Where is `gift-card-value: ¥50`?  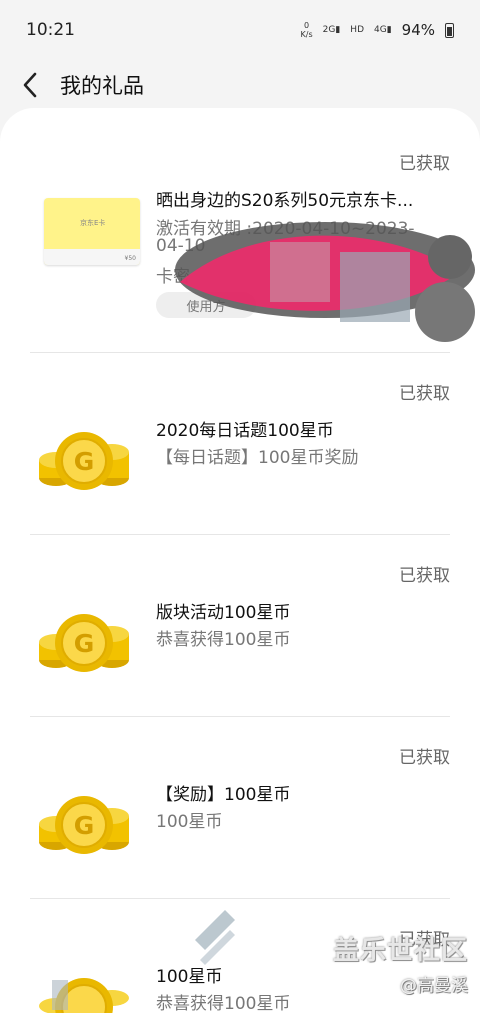
gift-card-value: ¥50 is located at coordinates (130, 258).